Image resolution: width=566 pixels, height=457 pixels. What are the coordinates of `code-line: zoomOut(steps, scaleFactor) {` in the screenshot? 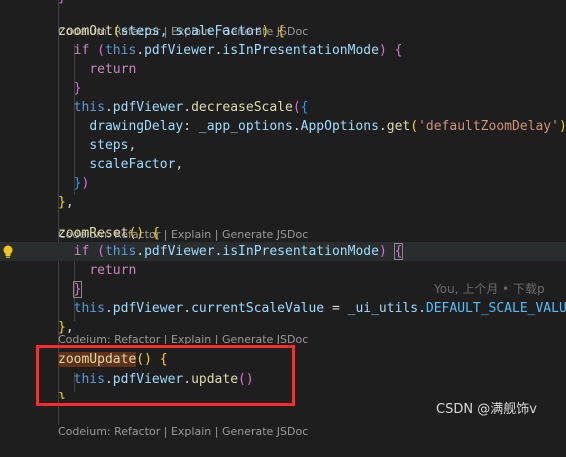 It's located at (171, 31).